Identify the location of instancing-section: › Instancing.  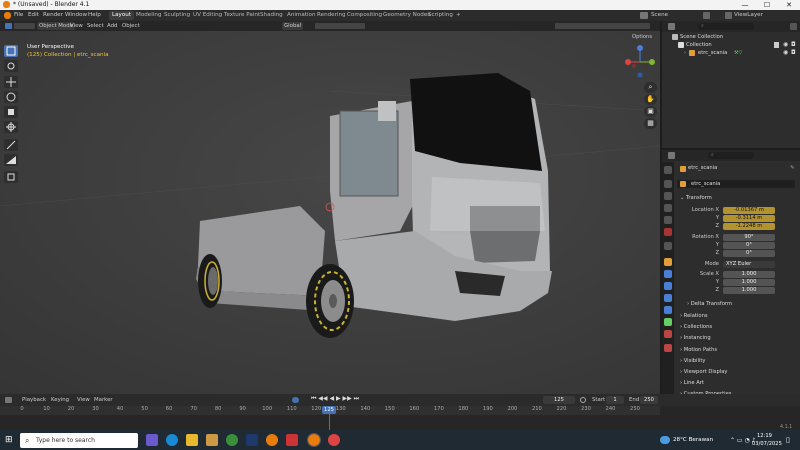
(695, 338).